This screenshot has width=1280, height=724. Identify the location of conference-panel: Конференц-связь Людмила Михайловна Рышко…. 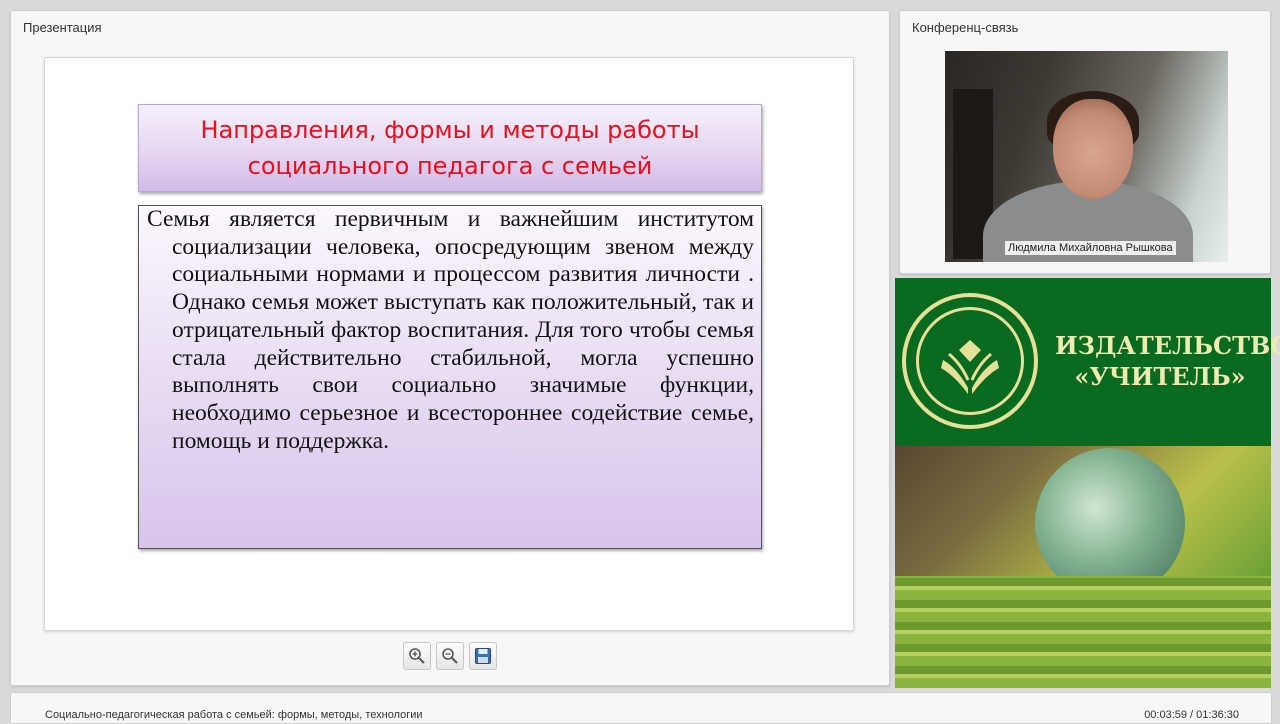
(1085, 142).